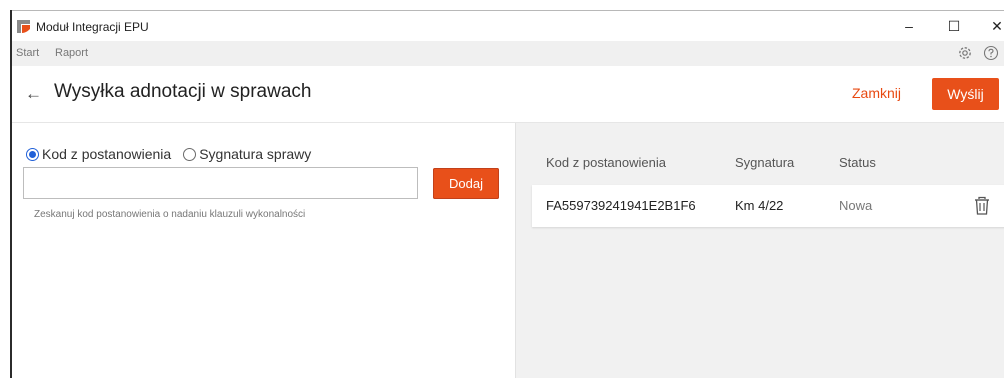  I want to click on menu-item-raport: Raport, so click(71, 53).